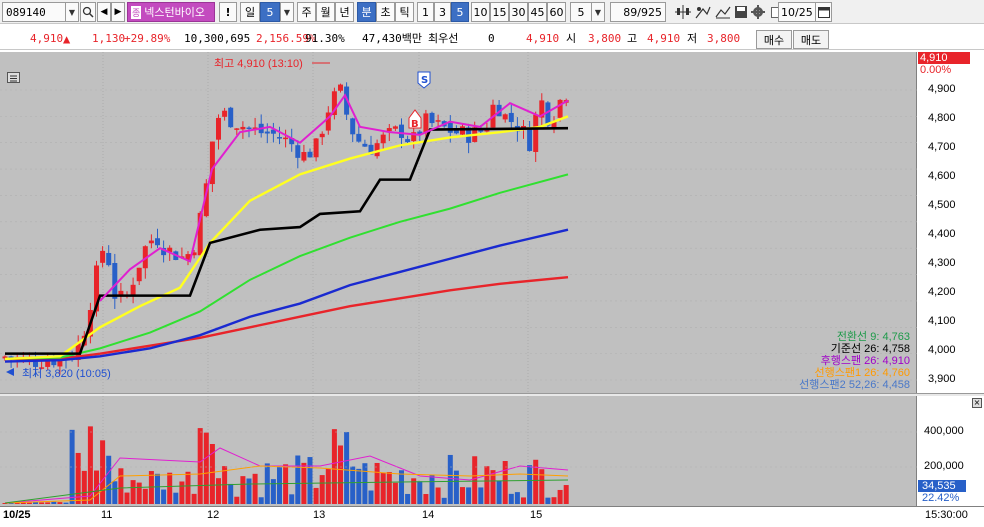  What do you see at coordinates (480, 12) in the screenshot?
I see `minute-10: 10` at bounding box center [480, 12].